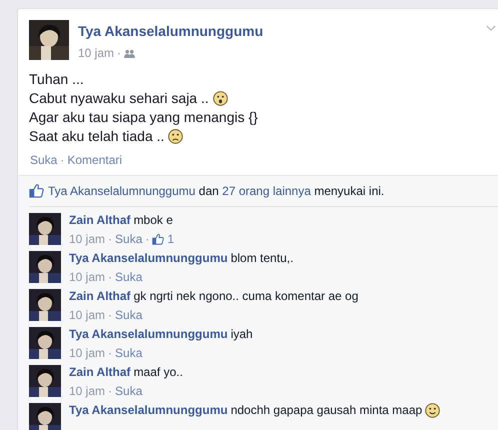  What do you see at coordinates (158, 372) in the screenshot?
I see `comment-text: maaf yo..` at bounding box center [158, 372].